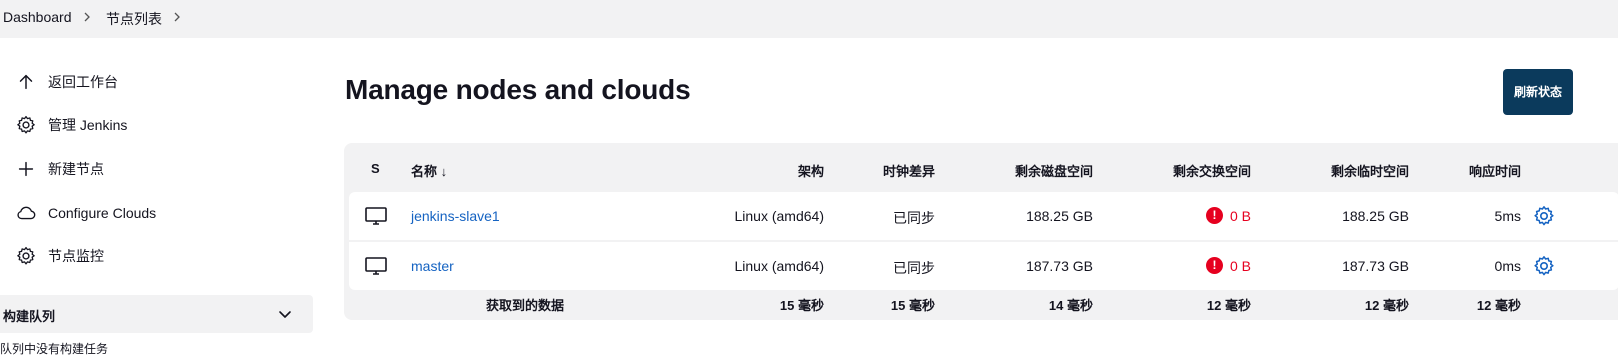  Describe the element at coordinates (801, 305) in the screenshot. I see `footer-arch-time: 15 毫秒` at that location.